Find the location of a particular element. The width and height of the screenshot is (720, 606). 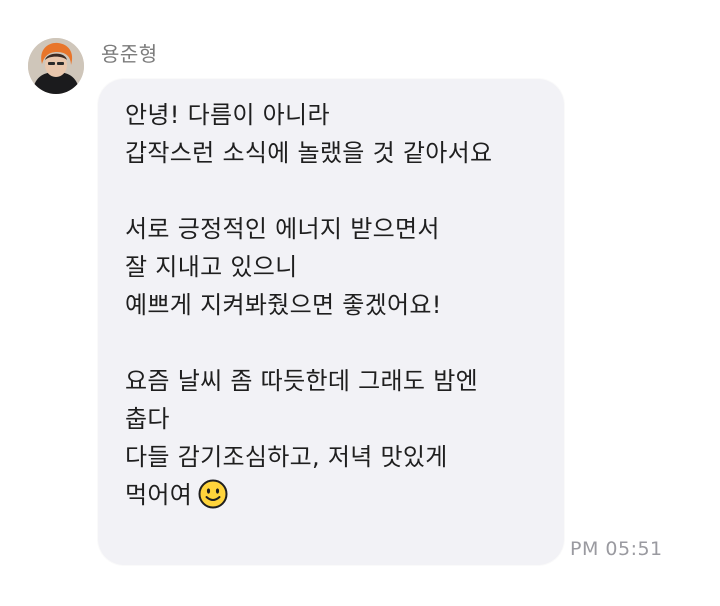

sender-name: 용준형 is located at coordinates (129, 54).